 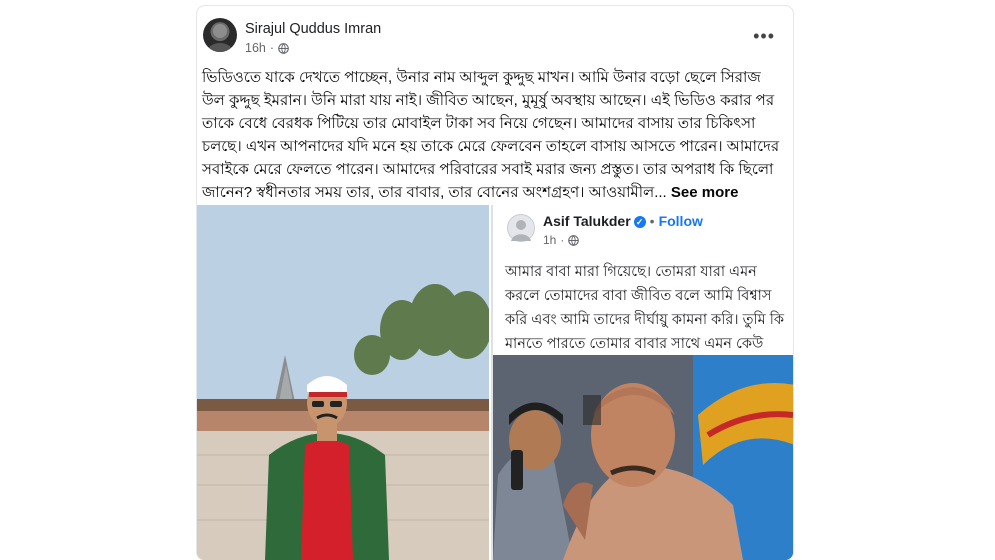 I want to click on shared-author-avatar, so click(x=521, y=228).